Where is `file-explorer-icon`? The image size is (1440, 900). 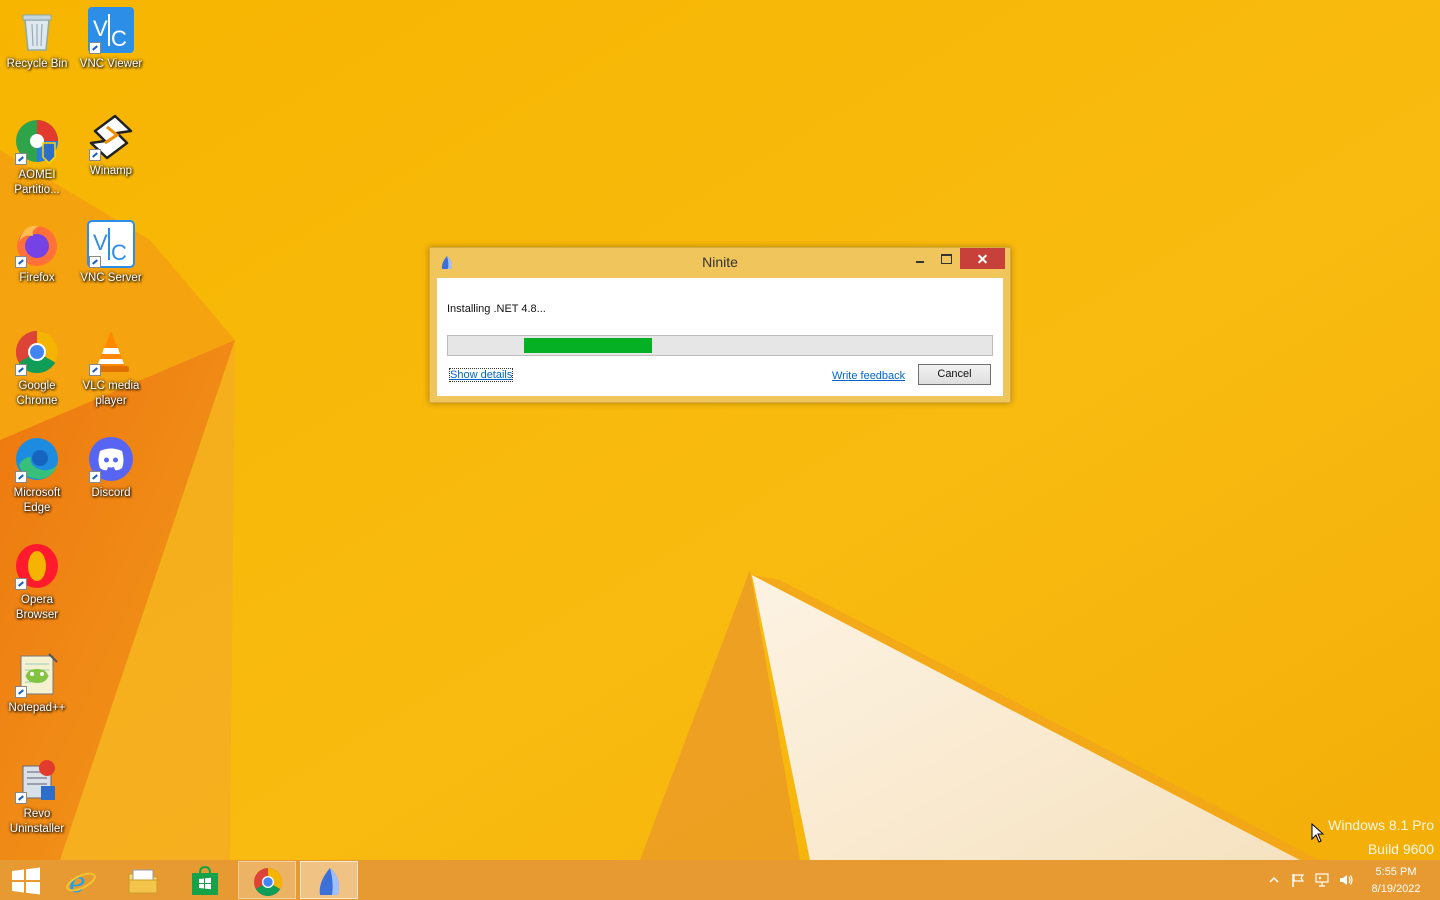 file-explorer-icon is located at coordinates (143, 881).